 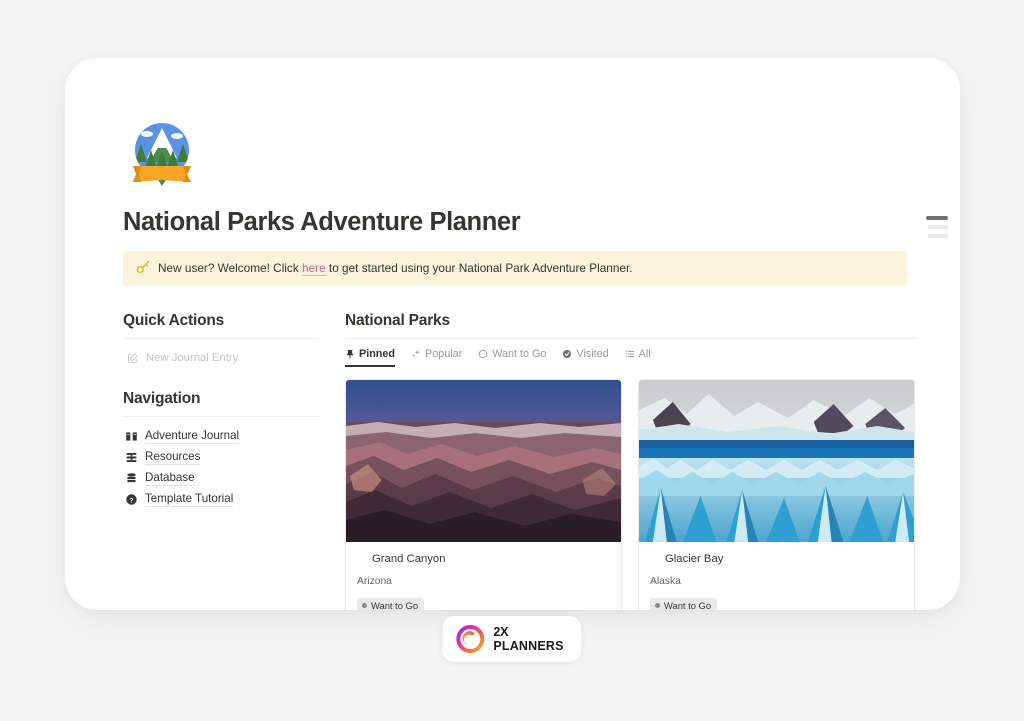 I want to click on brand-wordmark: 2X PLANNERS, so click(x=528, y=638).